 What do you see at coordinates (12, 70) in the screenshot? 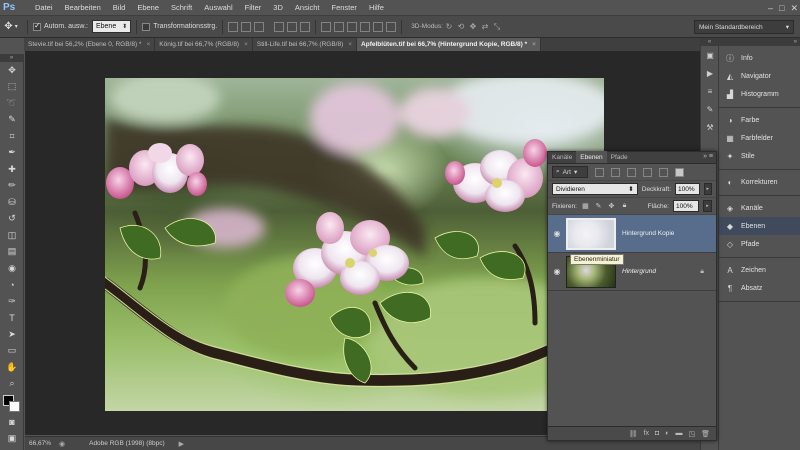
I see `move-tool-icon: ✥` at bounding box center [12, 70].